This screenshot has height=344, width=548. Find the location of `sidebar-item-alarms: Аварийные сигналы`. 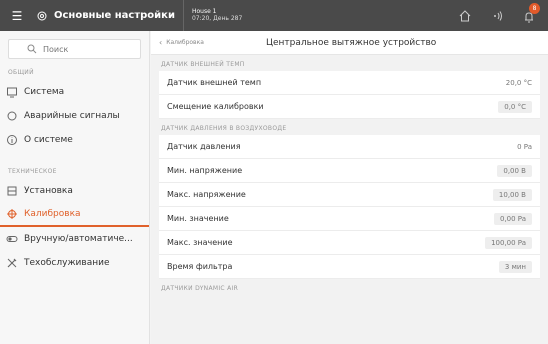

sidebar-item-alarms: Аварийные сигналы is located at coordinates (74, 116).